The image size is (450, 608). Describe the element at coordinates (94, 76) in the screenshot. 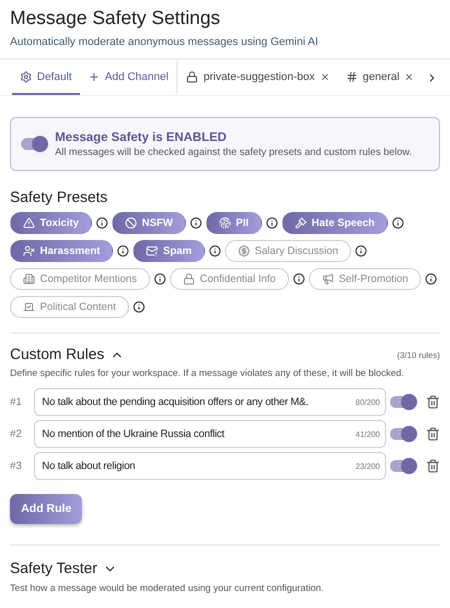

I see `plus-icon` at that location.